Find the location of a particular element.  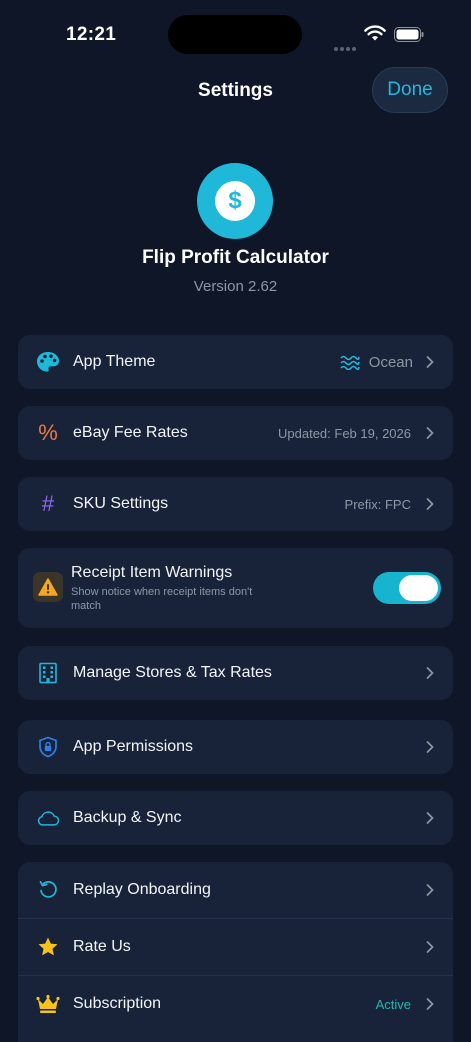

row-label: eBay Fee Rates is located at coordinates (130, 432).